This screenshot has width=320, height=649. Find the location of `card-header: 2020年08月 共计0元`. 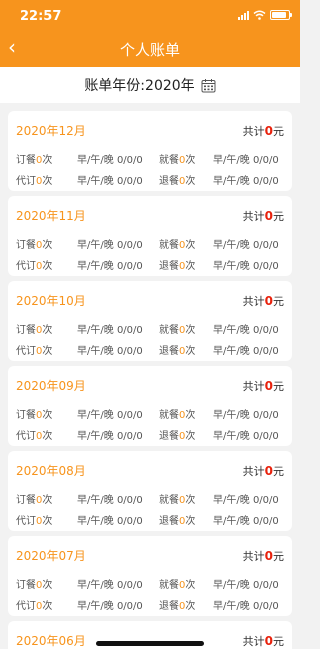

card-header: 2020年08月 共计0元 is located at coordinates (150, 471).